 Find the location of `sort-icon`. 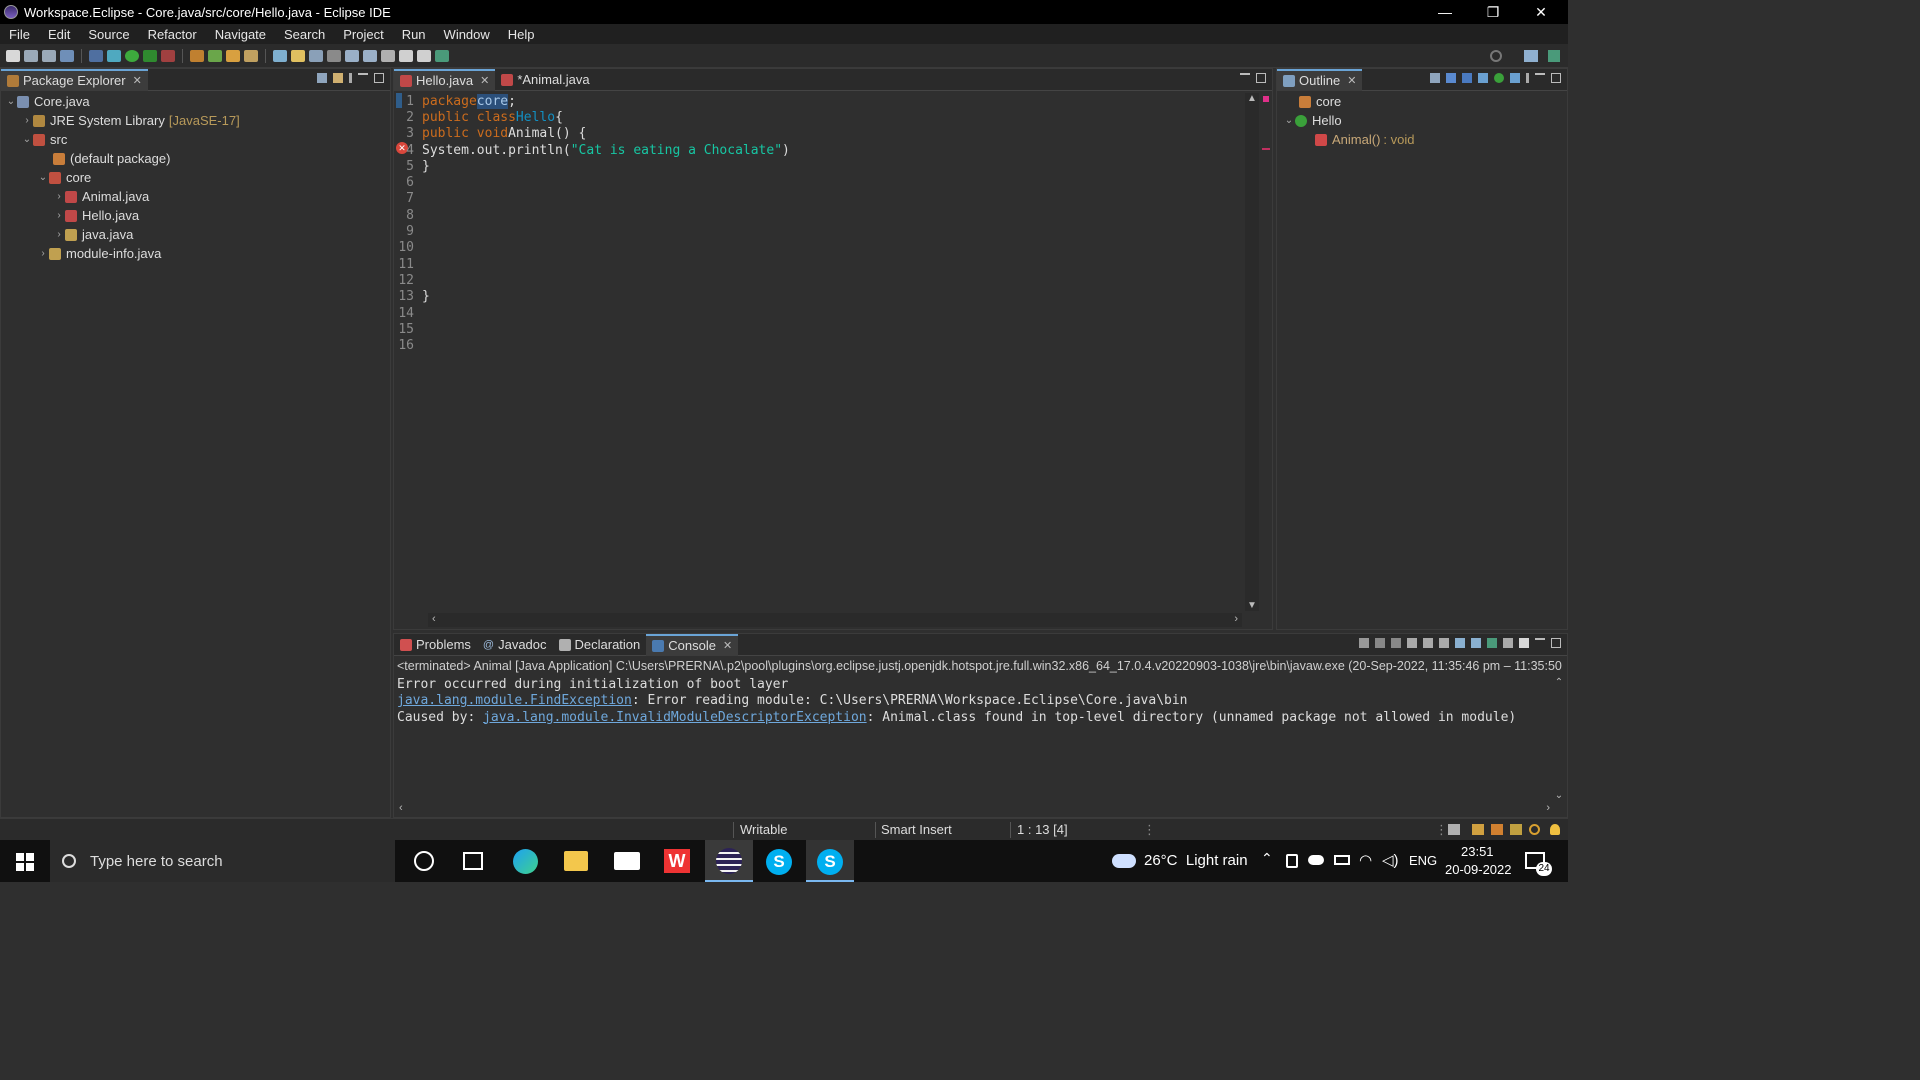

sort-icon is located at coordinates (1451, 78).